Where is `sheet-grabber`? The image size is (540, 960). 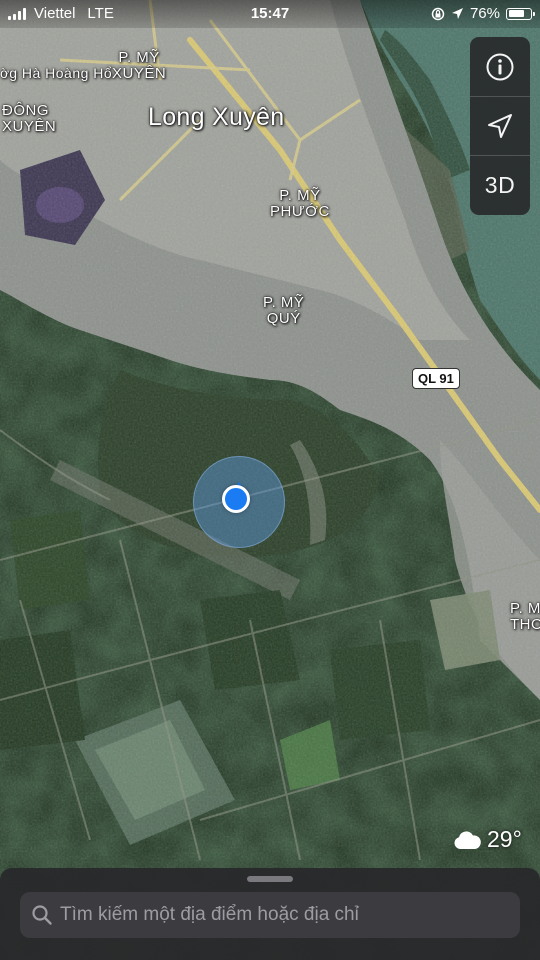
sheet-grabber is located at coordinates (270, 879).